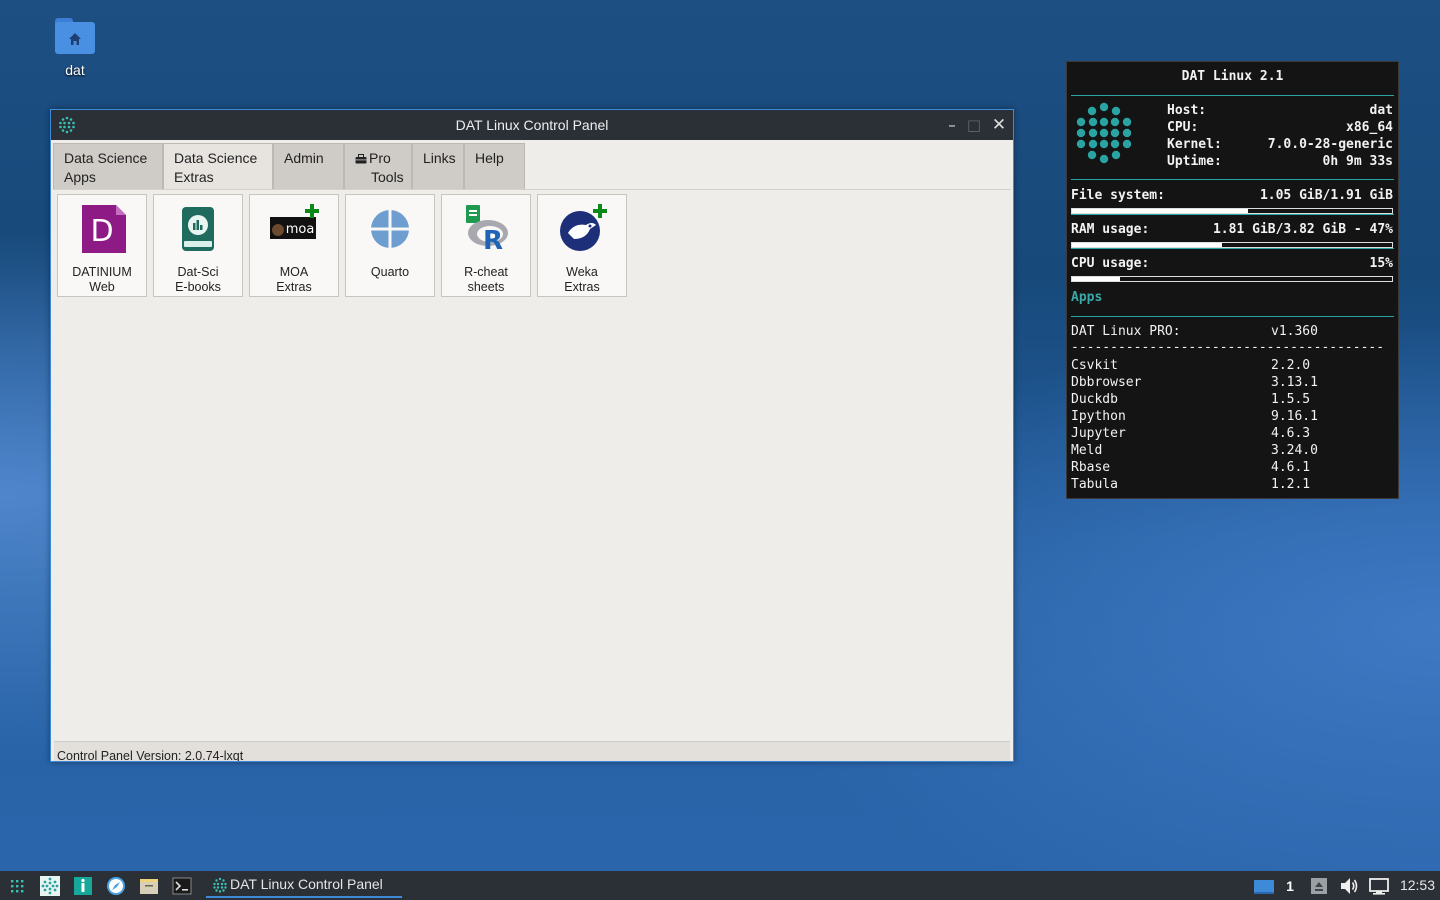 The width and height of the screenshot is (1440, 900). Describe the element at coordinates (294, 245) in the screenshot. I see `tile-moa-extras: moa MOA Extras` at that location.